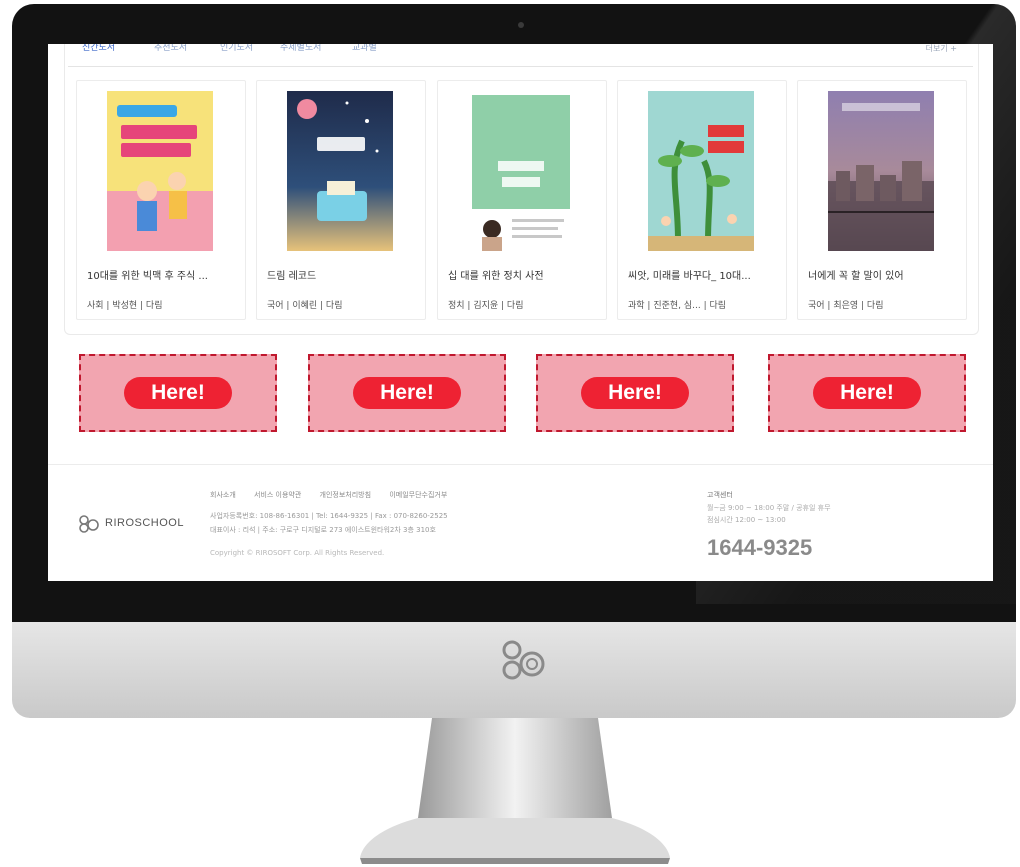 The height and width of the screenshot is (867, 1020). What do you see at coordinates (746, 520) in the screenshot?
I see `customer-center-lunch: 점심시간 12:00 ~ 13:00` at bounding box center [746, 520].